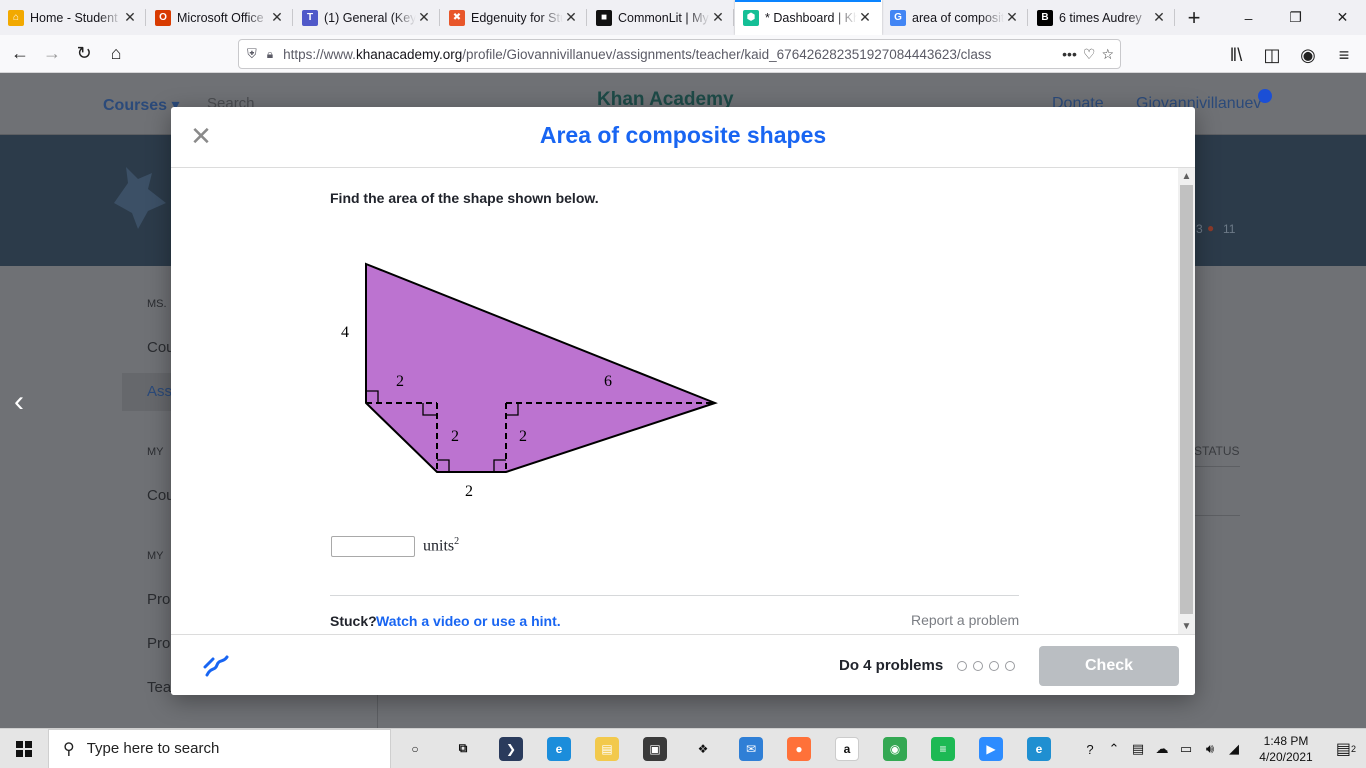 The width and height of the screenshot is (1366, 768). What do you see at coordinates (608, 381) in the screenshot?
I see `label-right-top-segment: 6` at bounding box center [608, 381].